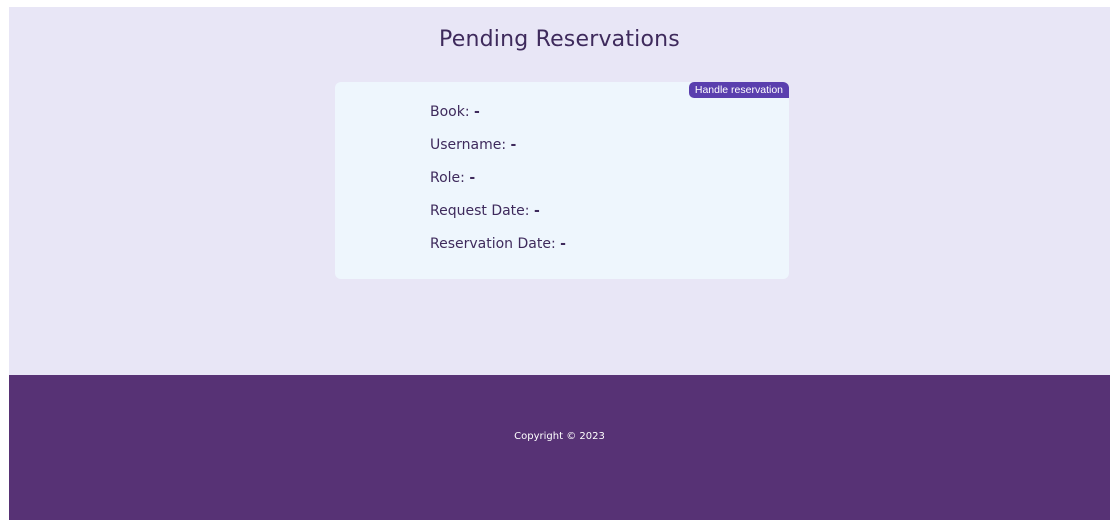  I want to click on username-label: Username:, so click(468, 145).